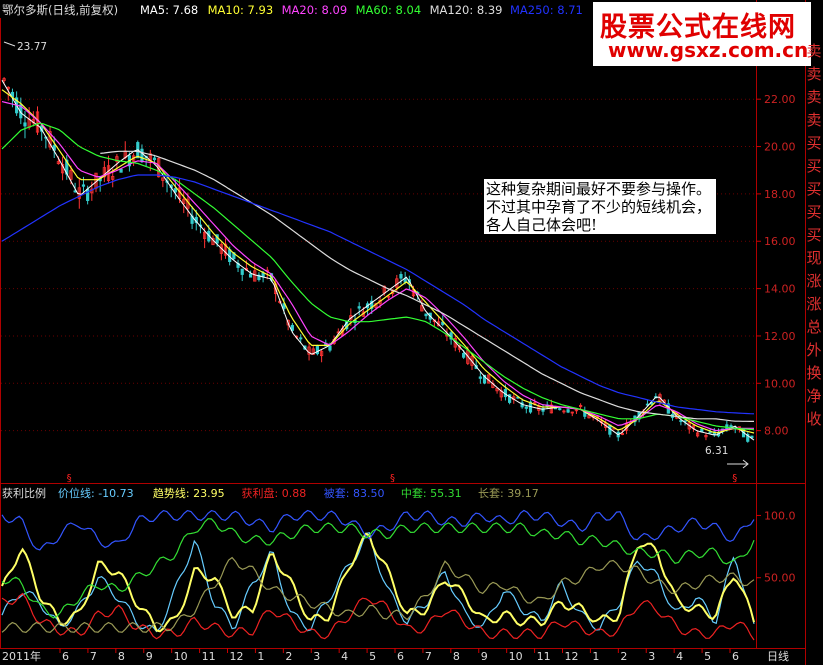 The image size is (823, 665). Describe the element at coordinates (814, 419) in the screenshot. I see `side-label: 收` at that location.